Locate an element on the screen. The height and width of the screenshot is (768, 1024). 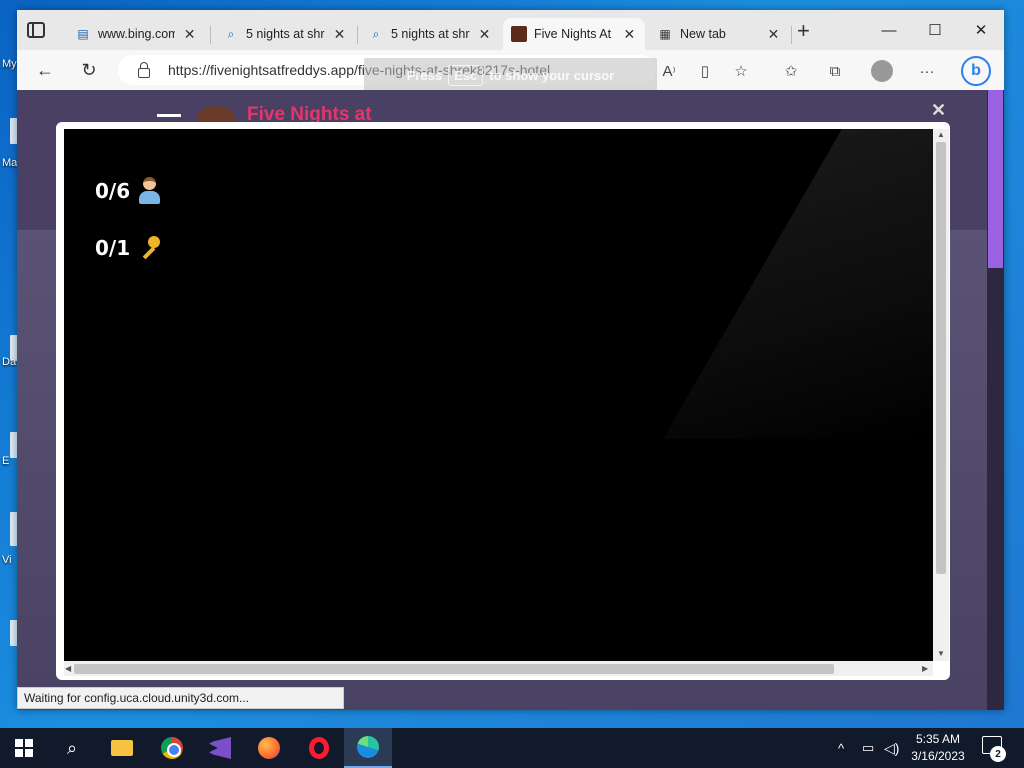
file-explorer-button is located at coordinates (122, 748).